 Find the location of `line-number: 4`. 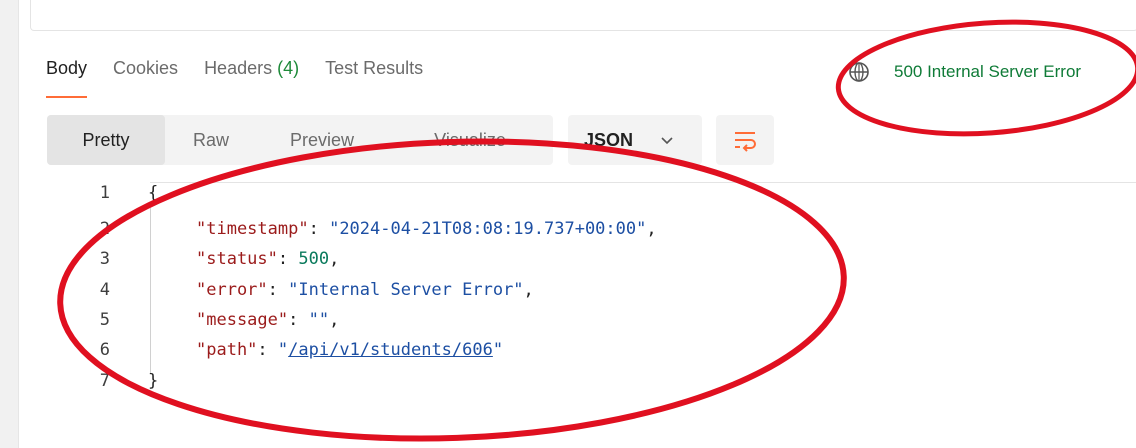

line-number: 4 is located at coordinates (104, 290).